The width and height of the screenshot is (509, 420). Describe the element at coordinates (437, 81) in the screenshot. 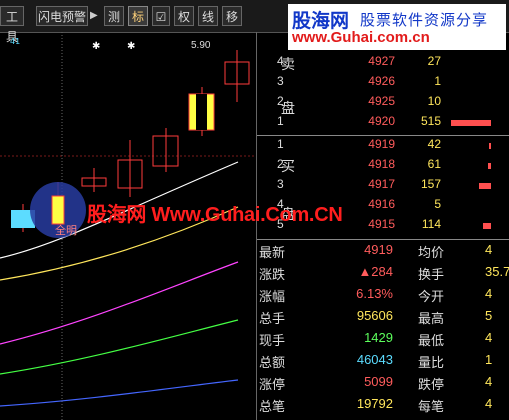

I see `volume: 1` at that location.